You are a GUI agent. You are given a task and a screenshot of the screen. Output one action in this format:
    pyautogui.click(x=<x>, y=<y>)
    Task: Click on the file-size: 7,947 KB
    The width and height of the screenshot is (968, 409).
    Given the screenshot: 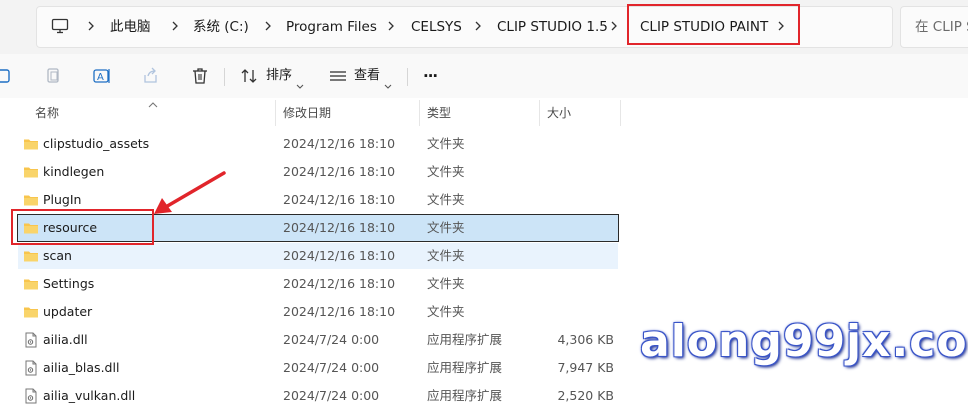 What is the action you would take?
    pyautogui.click(x=585, y=367)
    